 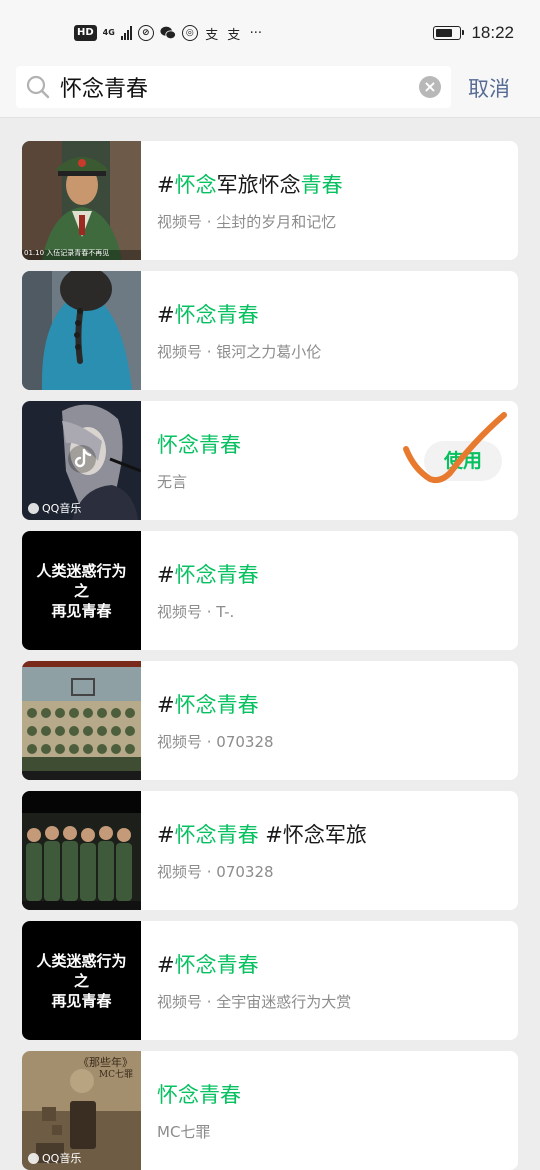 I want to click on result-subtitle: 视频号 · T-., so click(x=196, y=612).